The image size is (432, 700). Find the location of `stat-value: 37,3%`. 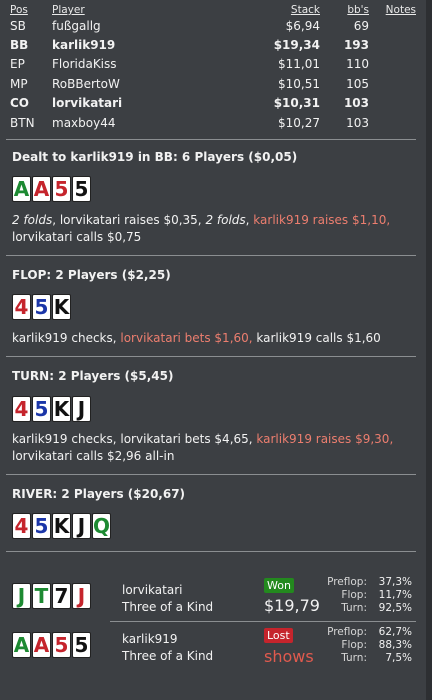

stat-value: 37,3% is located at coordinates (395, 582).